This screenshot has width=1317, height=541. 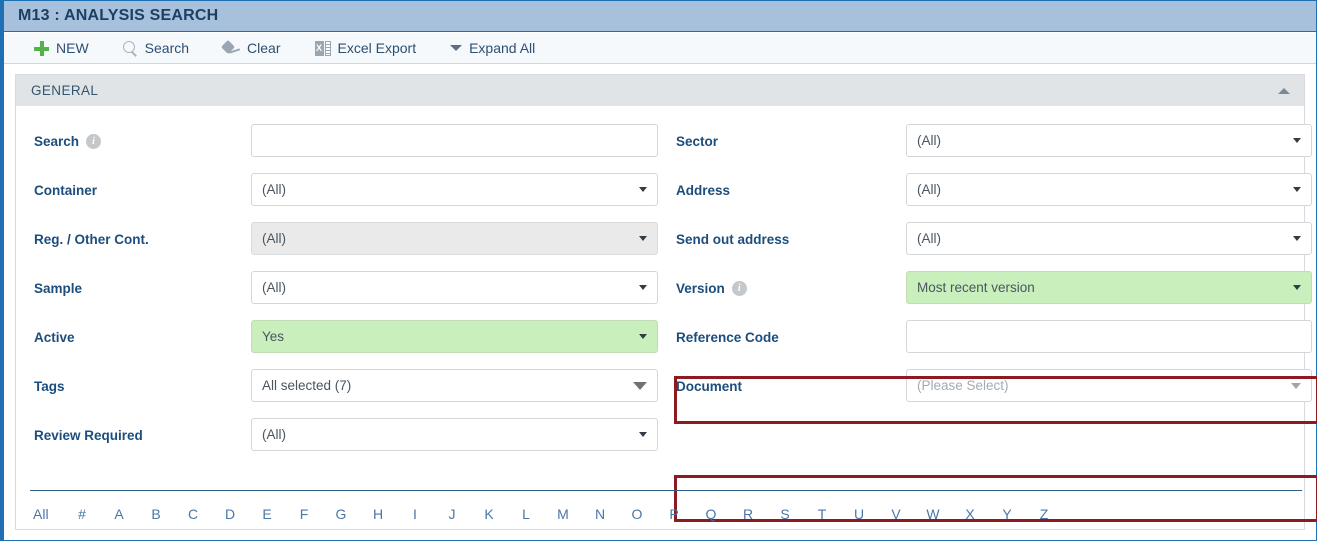 I want to click on alphabet-link-s: S, so click(x=785, y=514).